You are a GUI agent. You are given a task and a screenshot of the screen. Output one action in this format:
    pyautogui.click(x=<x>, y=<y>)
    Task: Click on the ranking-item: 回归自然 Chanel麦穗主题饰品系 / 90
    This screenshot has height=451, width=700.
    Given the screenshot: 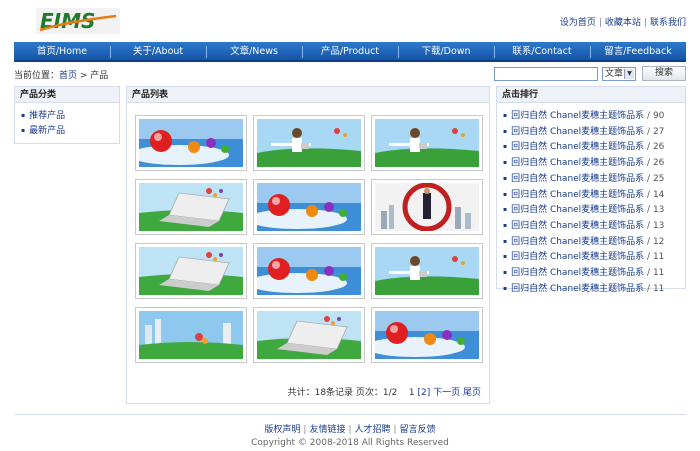 What is the action you would take?
    pyautogui.click(x=594, y=117)
    